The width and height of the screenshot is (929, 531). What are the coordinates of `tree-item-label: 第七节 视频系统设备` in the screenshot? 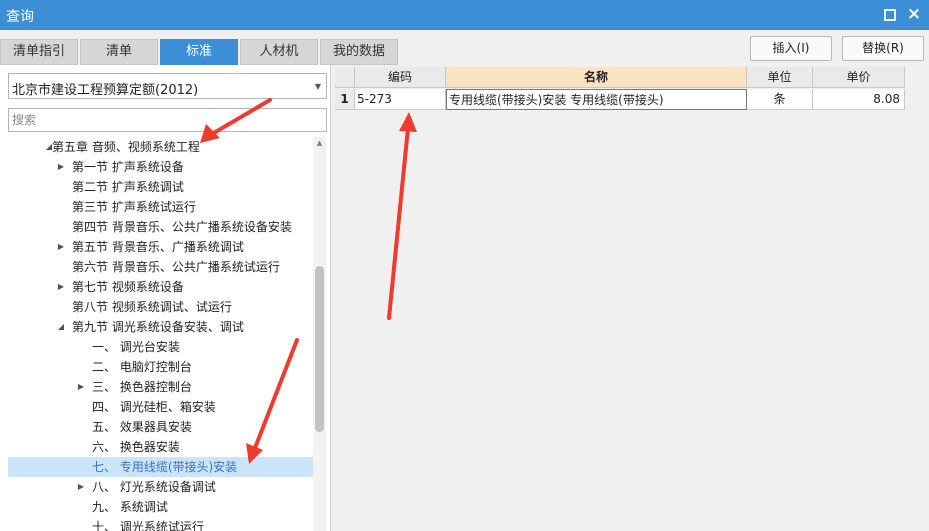 It's located at (128, 287).